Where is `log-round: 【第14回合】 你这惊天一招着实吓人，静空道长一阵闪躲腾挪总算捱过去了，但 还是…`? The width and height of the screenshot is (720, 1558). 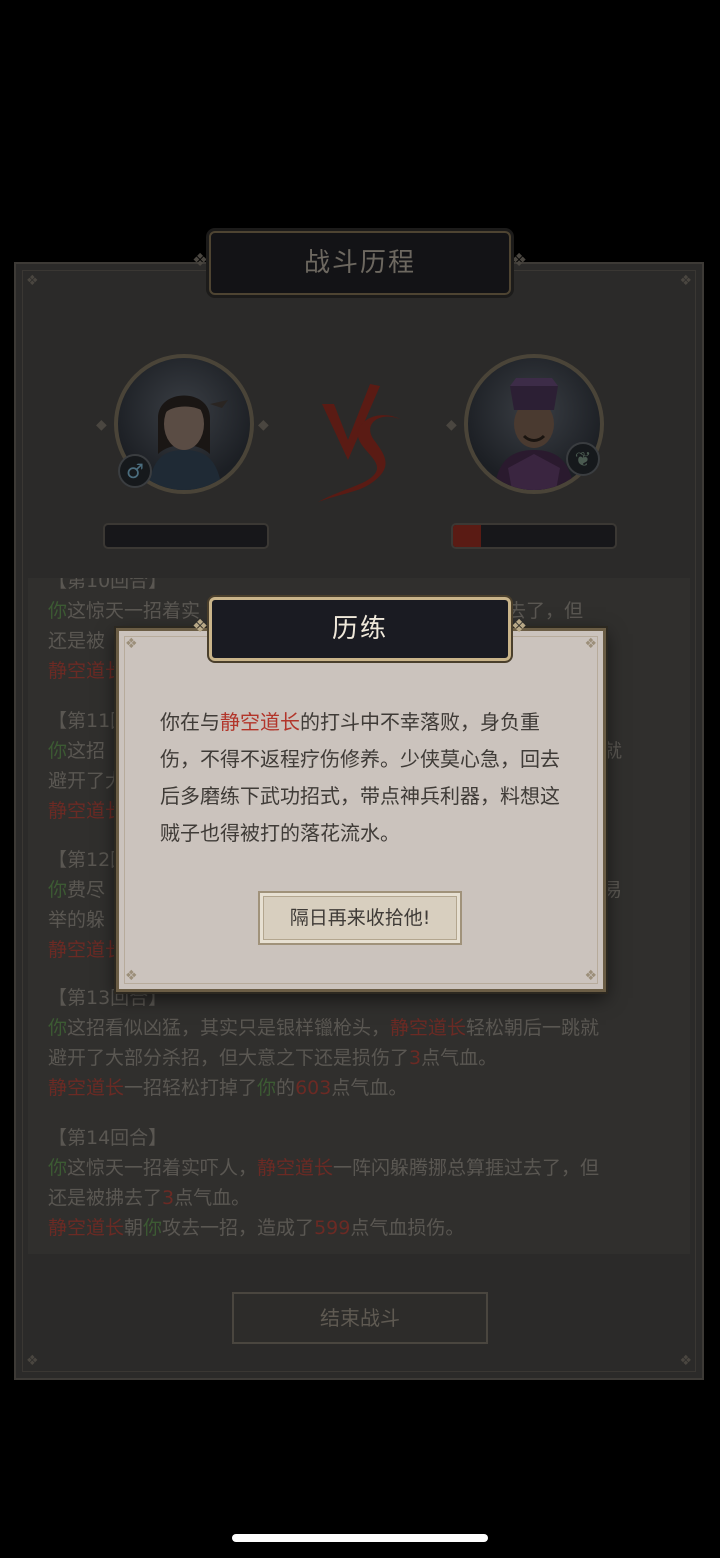 log-round: 【第14回合】 你这惊天一招着实吓人，静空道长一阵闪躲腾挪总算捱过去了，但 还是… is located at coordinates (360, 1183).